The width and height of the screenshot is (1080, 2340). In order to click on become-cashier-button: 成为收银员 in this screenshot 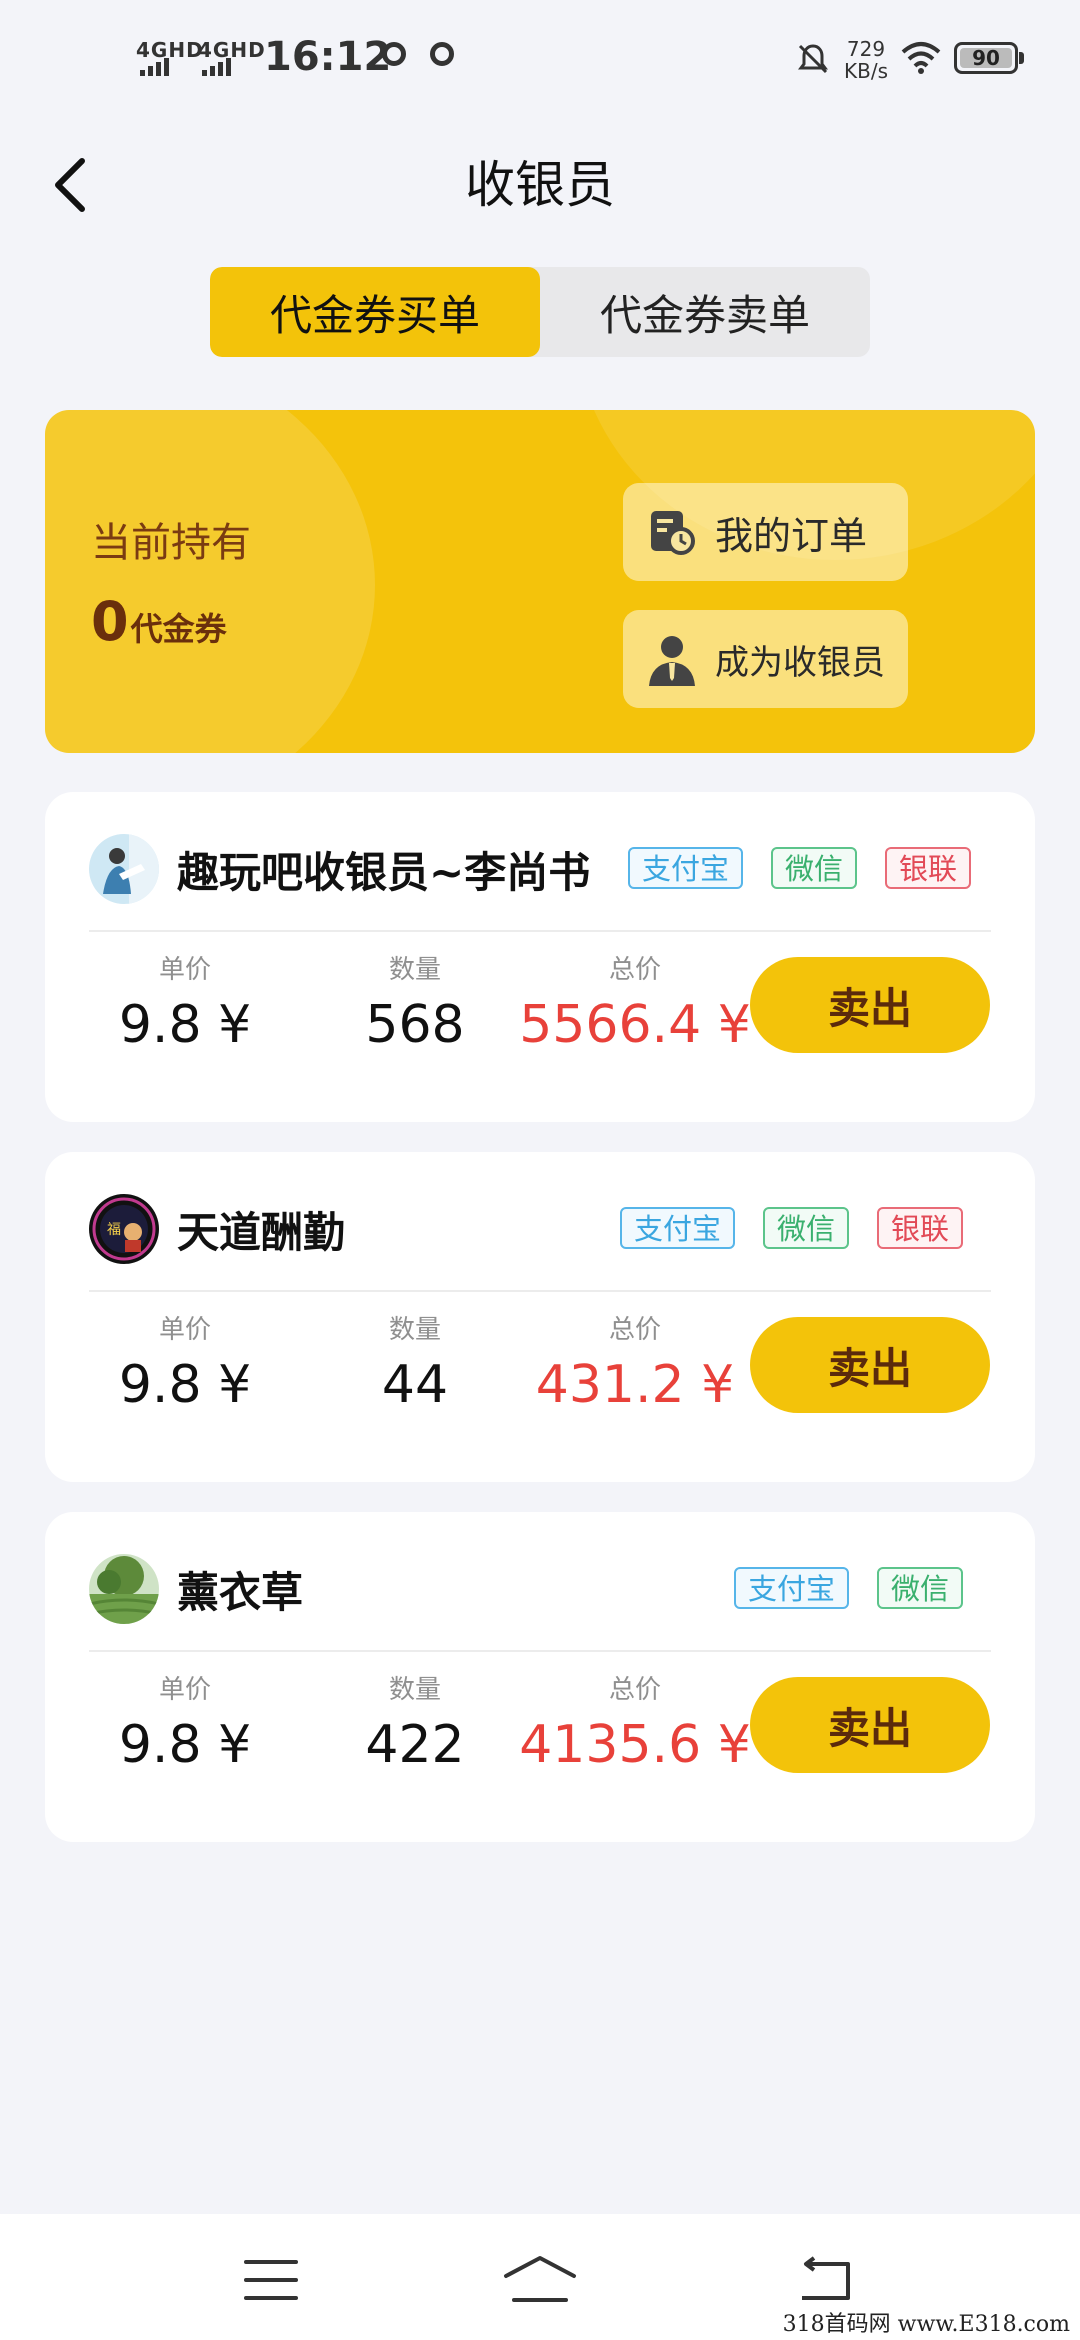, I will do `click(765, 659)`.